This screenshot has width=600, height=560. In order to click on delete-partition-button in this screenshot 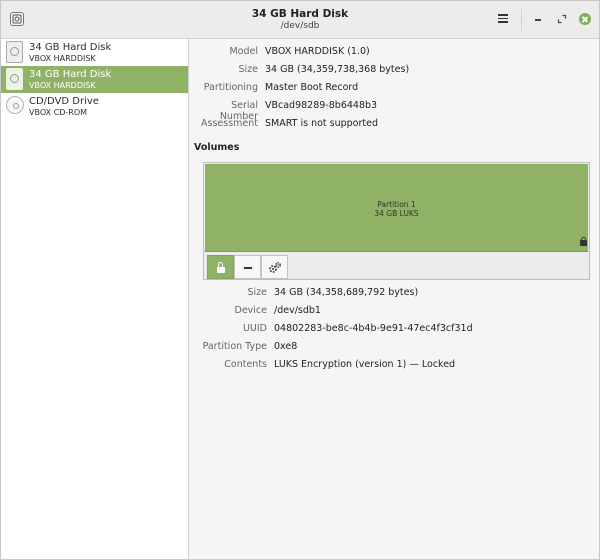, I will do `click(247, 267)`.